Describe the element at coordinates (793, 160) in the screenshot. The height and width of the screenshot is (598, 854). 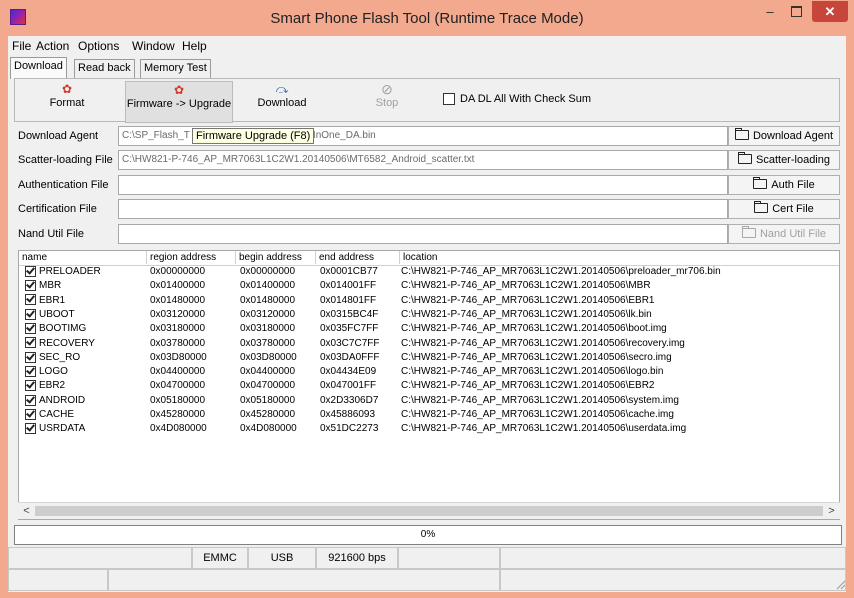
I see `scatter-button-label: Scatter-loading` at that location.